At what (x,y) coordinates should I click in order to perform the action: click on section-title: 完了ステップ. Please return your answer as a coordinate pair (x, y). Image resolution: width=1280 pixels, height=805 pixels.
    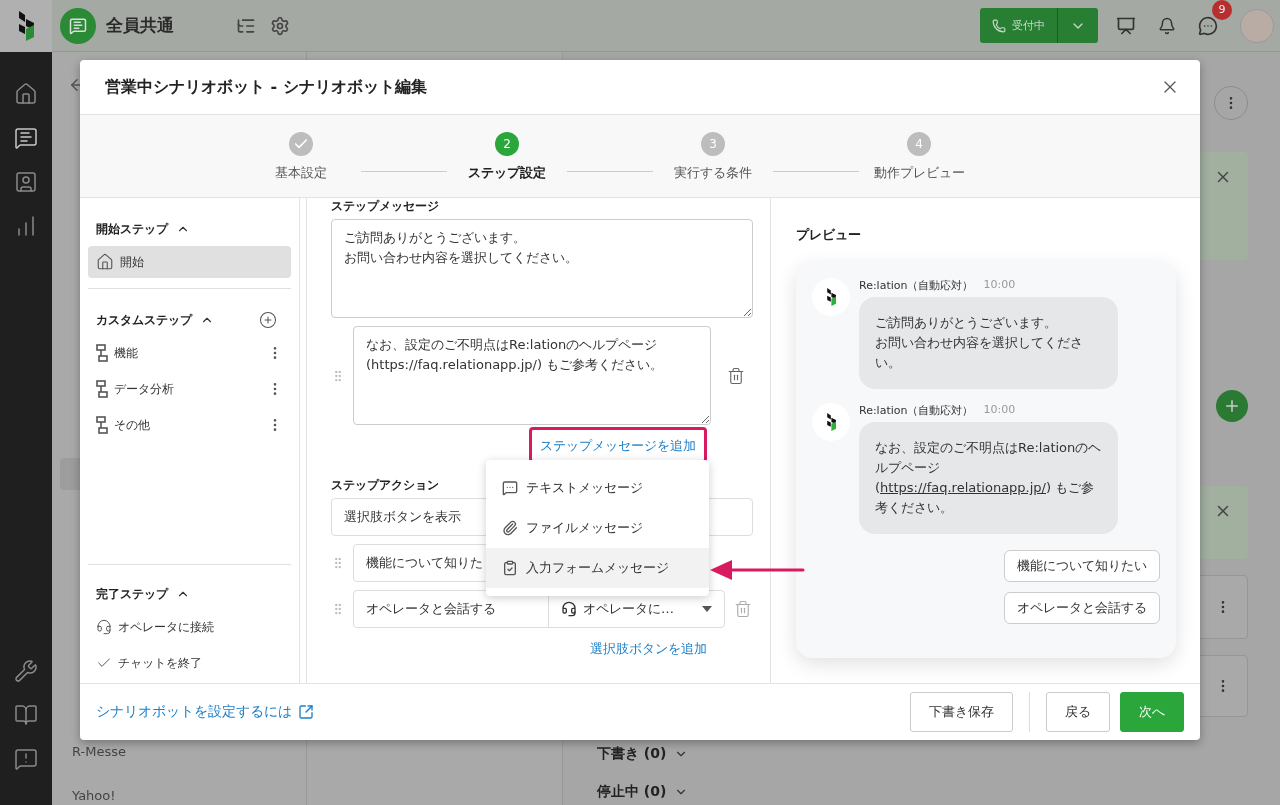
    Looking at the image, I should click on (132, 594).